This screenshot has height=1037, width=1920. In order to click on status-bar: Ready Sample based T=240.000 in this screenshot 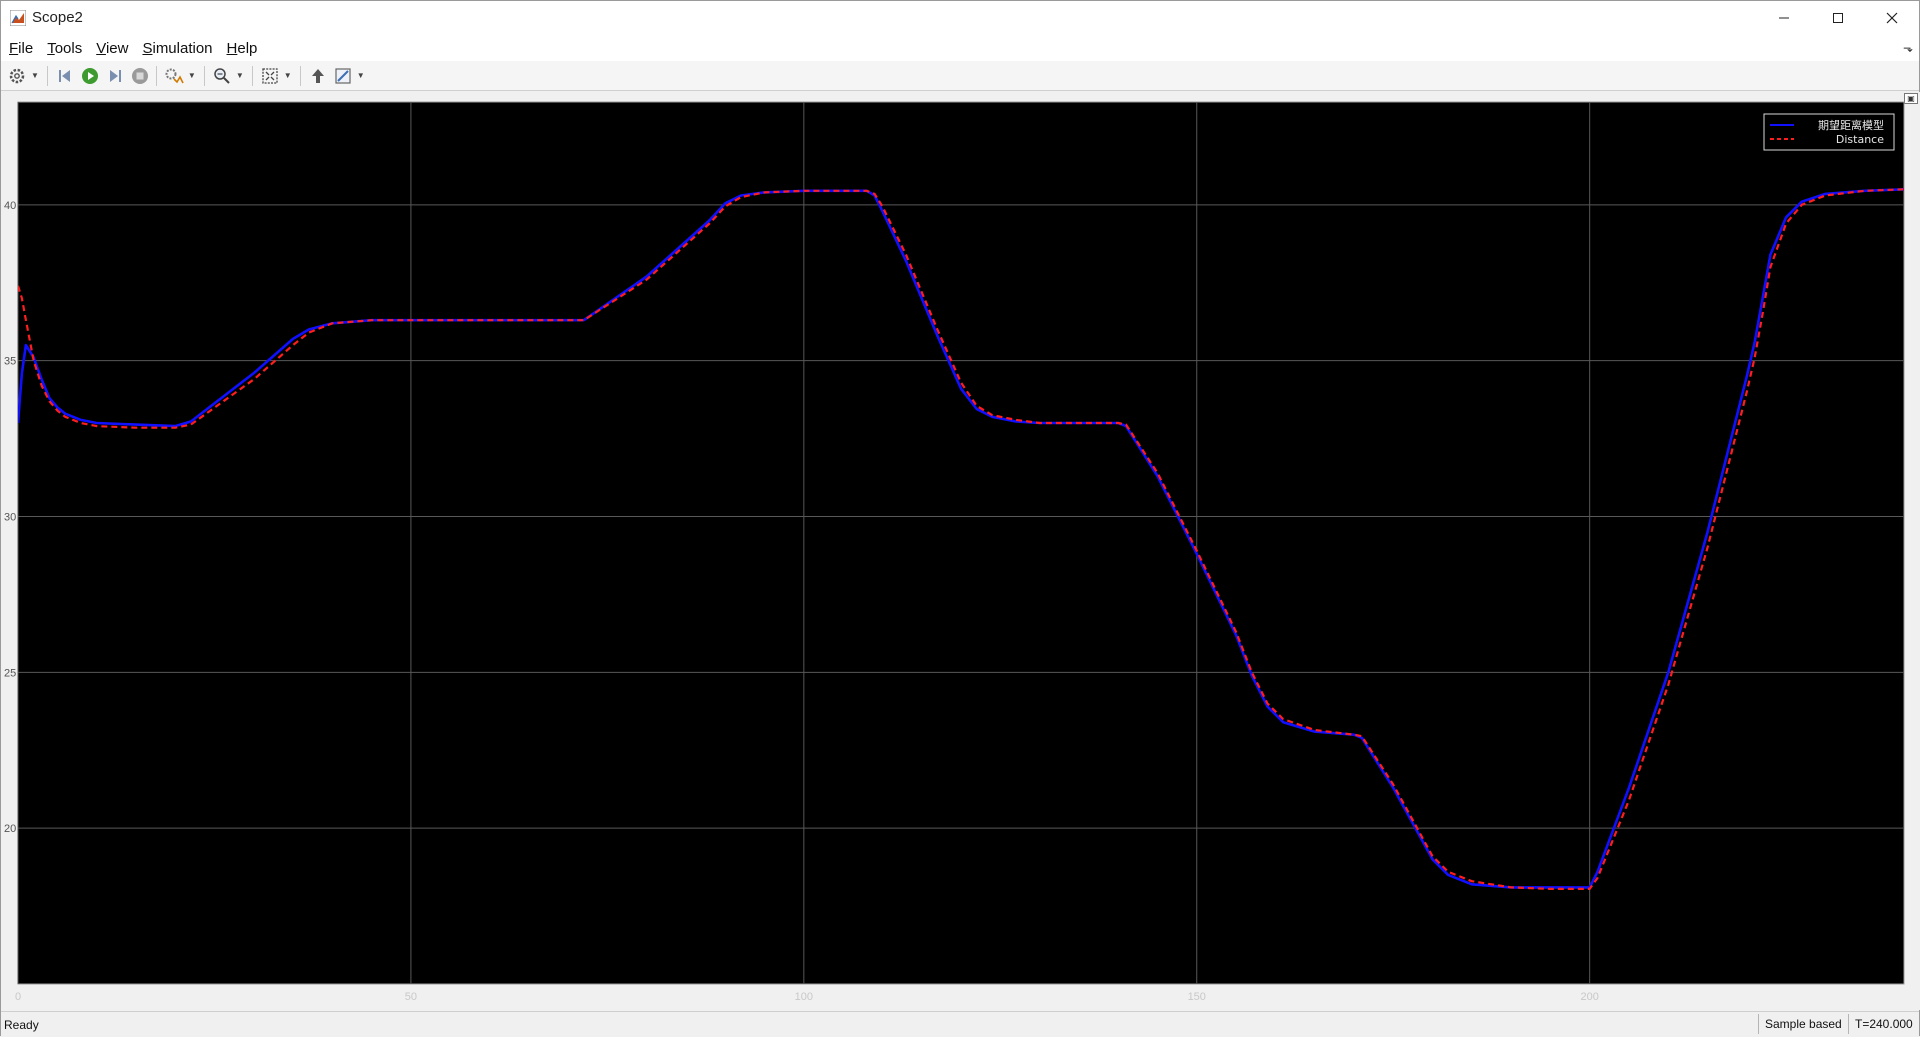, I will do `click(960, 1024)`.